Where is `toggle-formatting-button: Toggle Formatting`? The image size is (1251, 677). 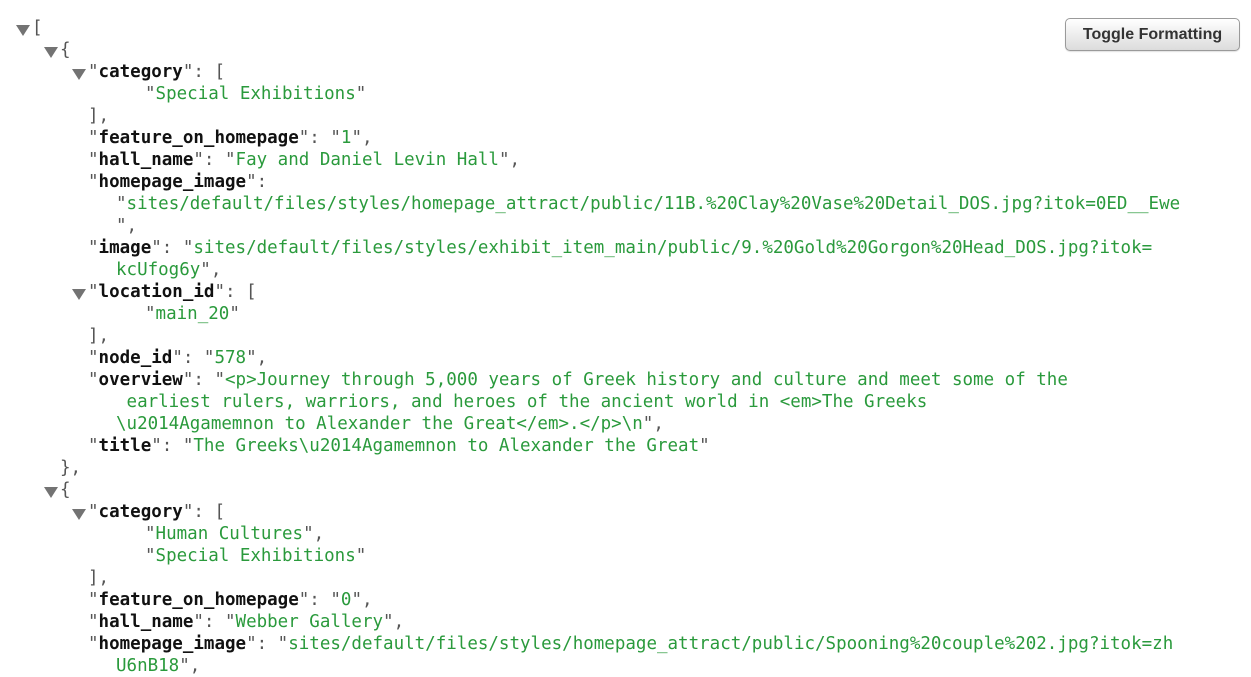 toggle-formatting-button: Toggle Formatting is located at coordinates (1152, 34).